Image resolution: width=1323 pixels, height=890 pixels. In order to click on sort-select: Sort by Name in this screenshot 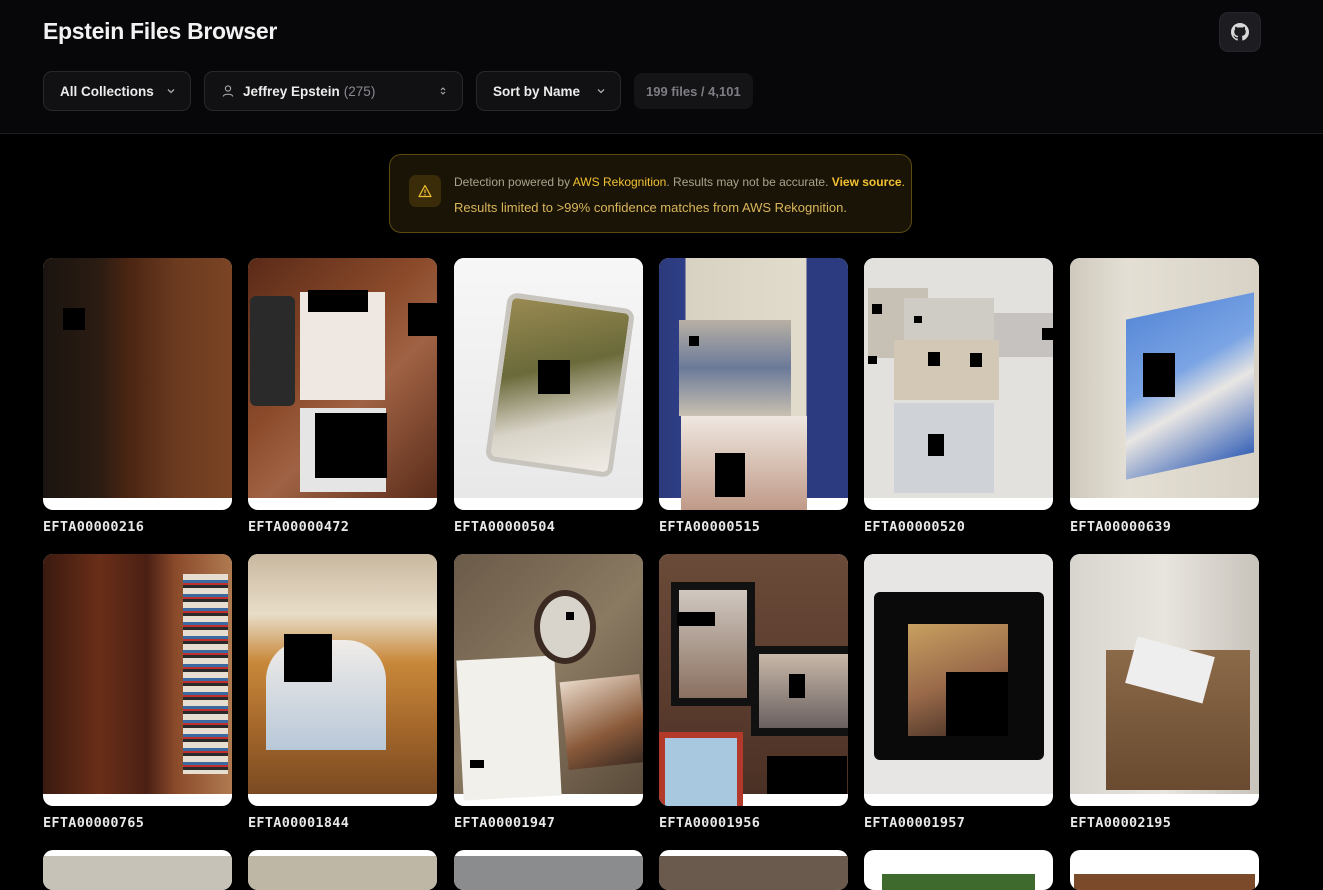, I will do `click(548, 91)`.